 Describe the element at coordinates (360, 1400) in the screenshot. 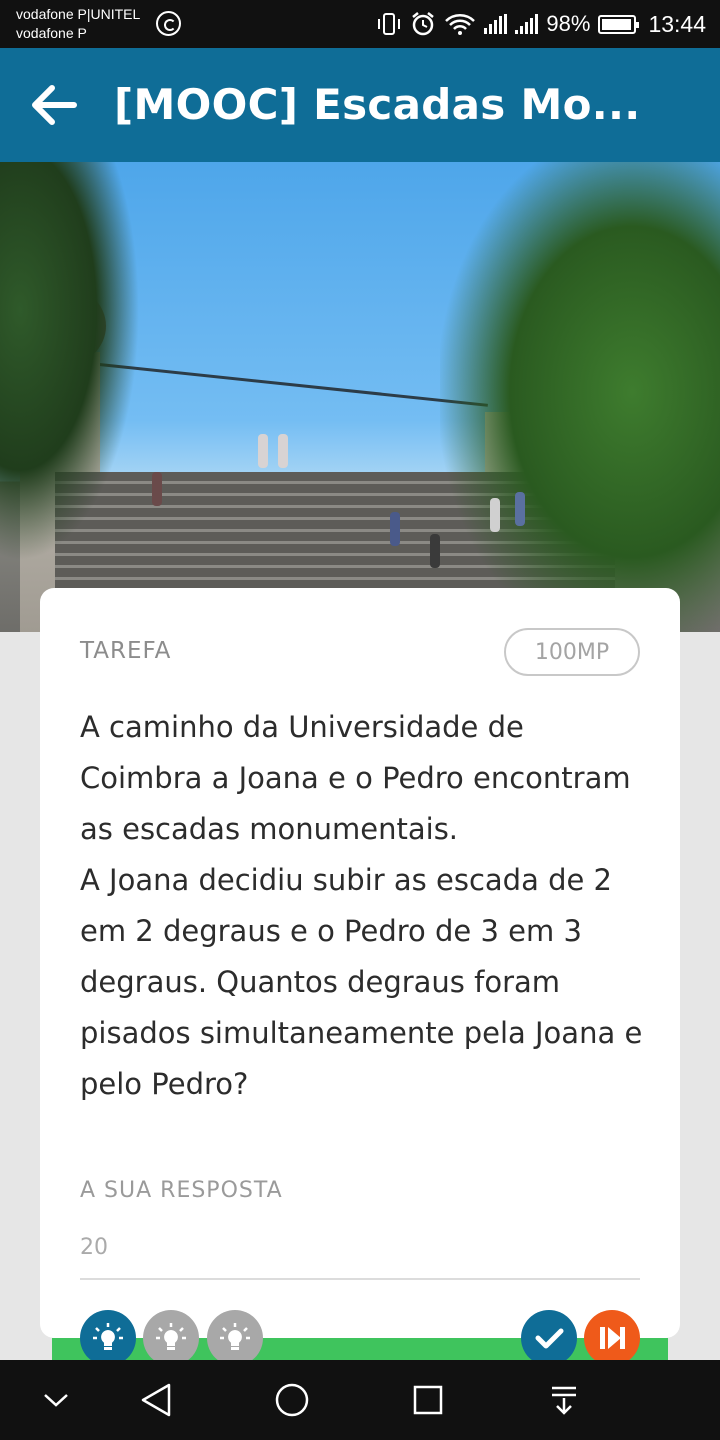

I see `system-nav-bar` at that location.